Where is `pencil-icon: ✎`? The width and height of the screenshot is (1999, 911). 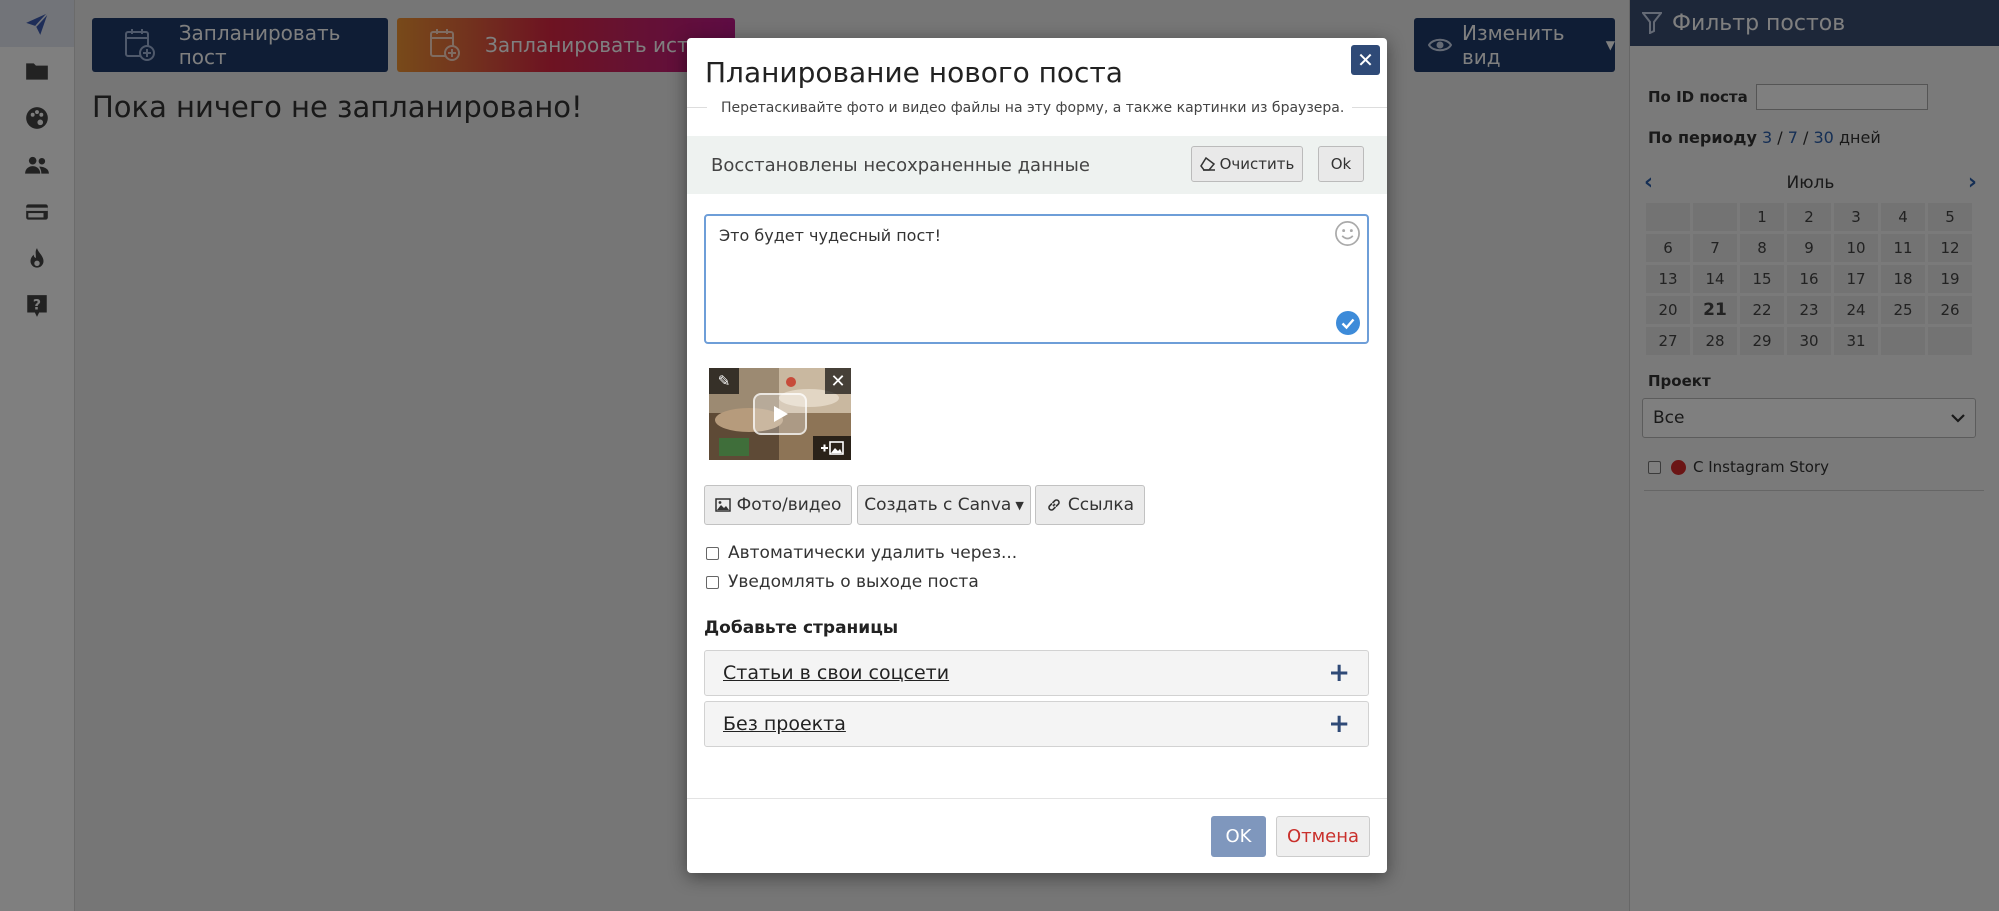 pencil-icon: ✎ is located at coordinates (724, 381).